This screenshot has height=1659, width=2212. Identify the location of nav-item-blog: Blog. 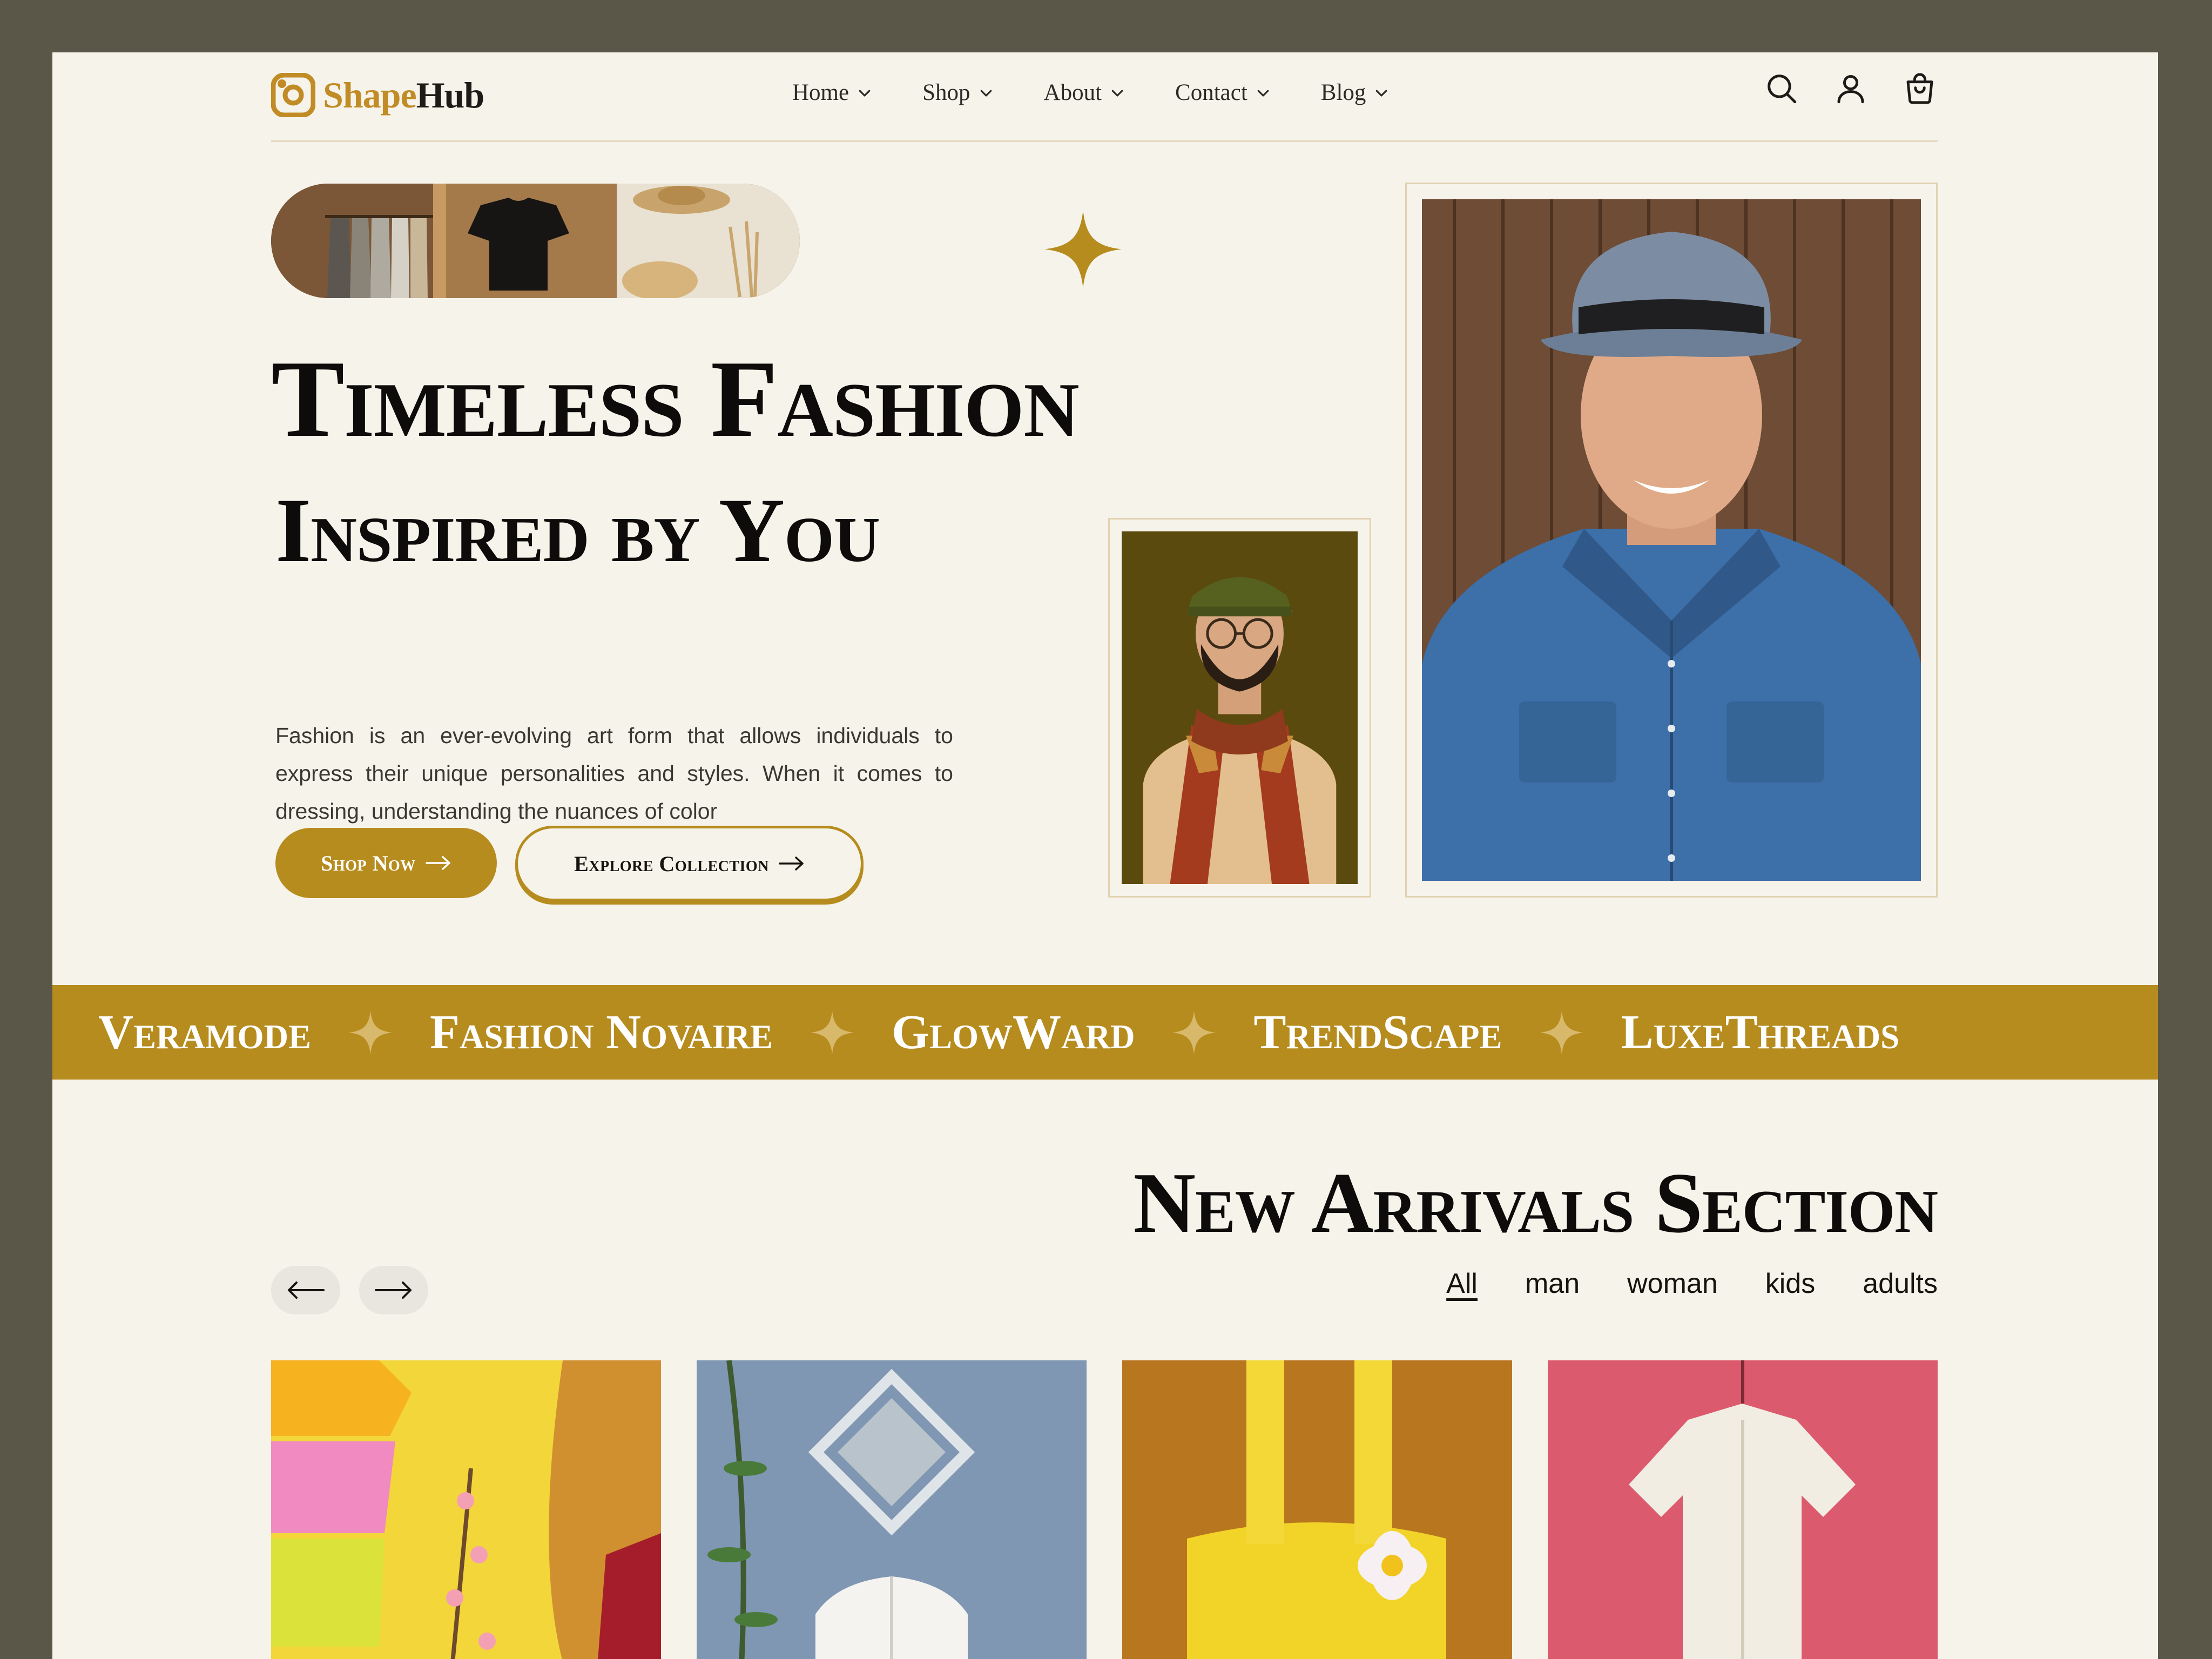
(1355, 92).